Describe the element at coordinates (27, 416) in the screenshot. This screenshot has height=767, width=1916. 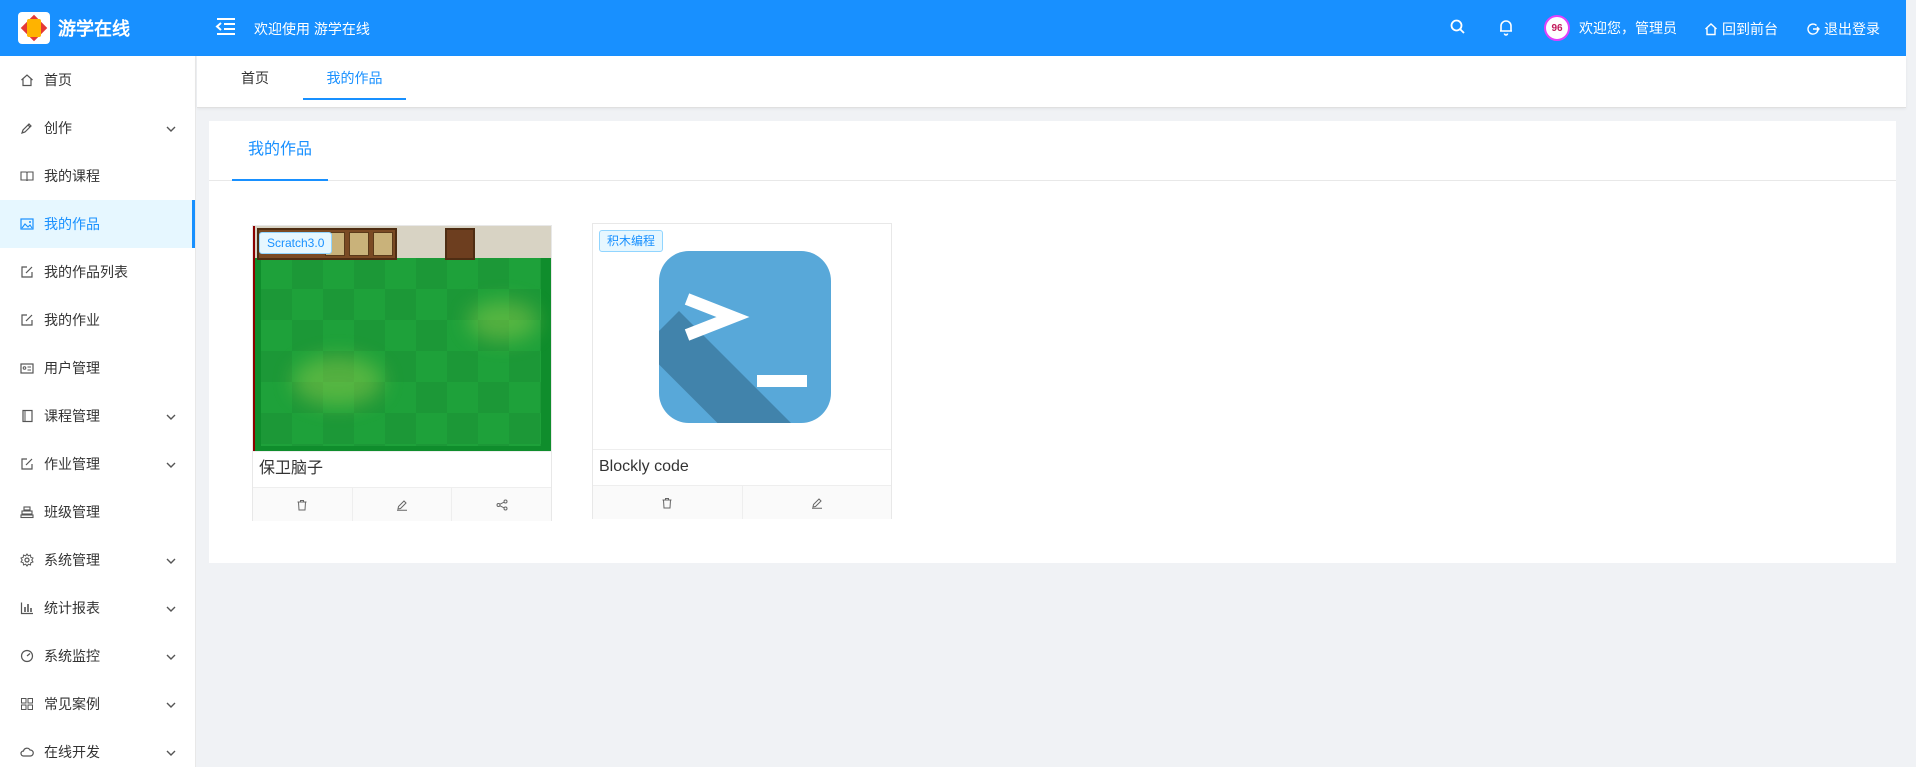
I see `document-icon` at that location.